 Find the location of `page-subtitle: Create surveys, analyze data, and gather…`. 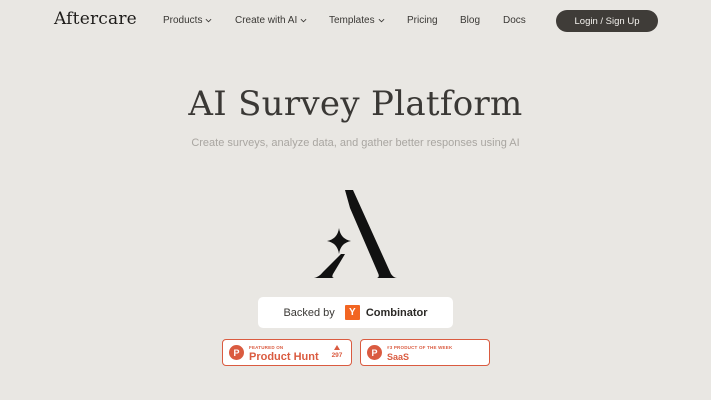

page-subtitle: Create surveys, analyze data, and gather… is located at coordinates (355, 143).